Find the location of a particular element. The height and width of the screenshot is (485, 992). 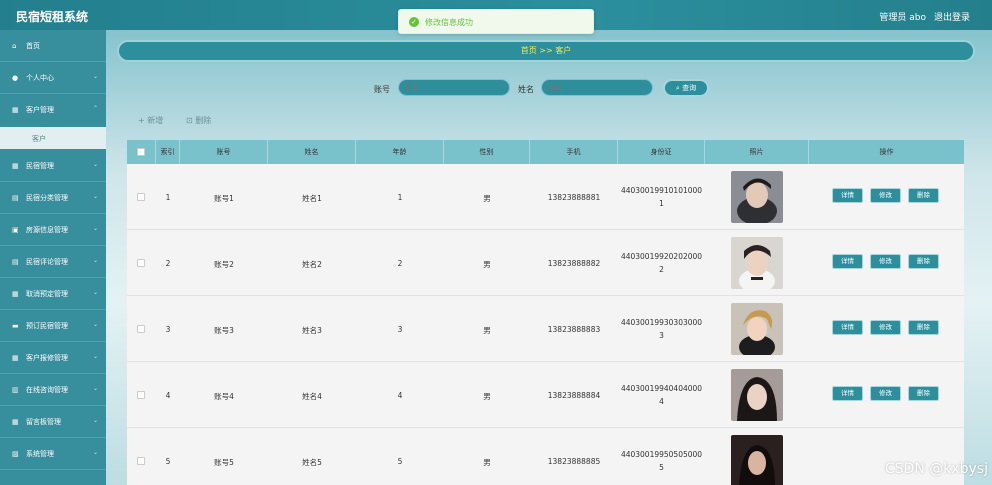

toast-message: 修改信息成功 is located at coordinates (449, 22).